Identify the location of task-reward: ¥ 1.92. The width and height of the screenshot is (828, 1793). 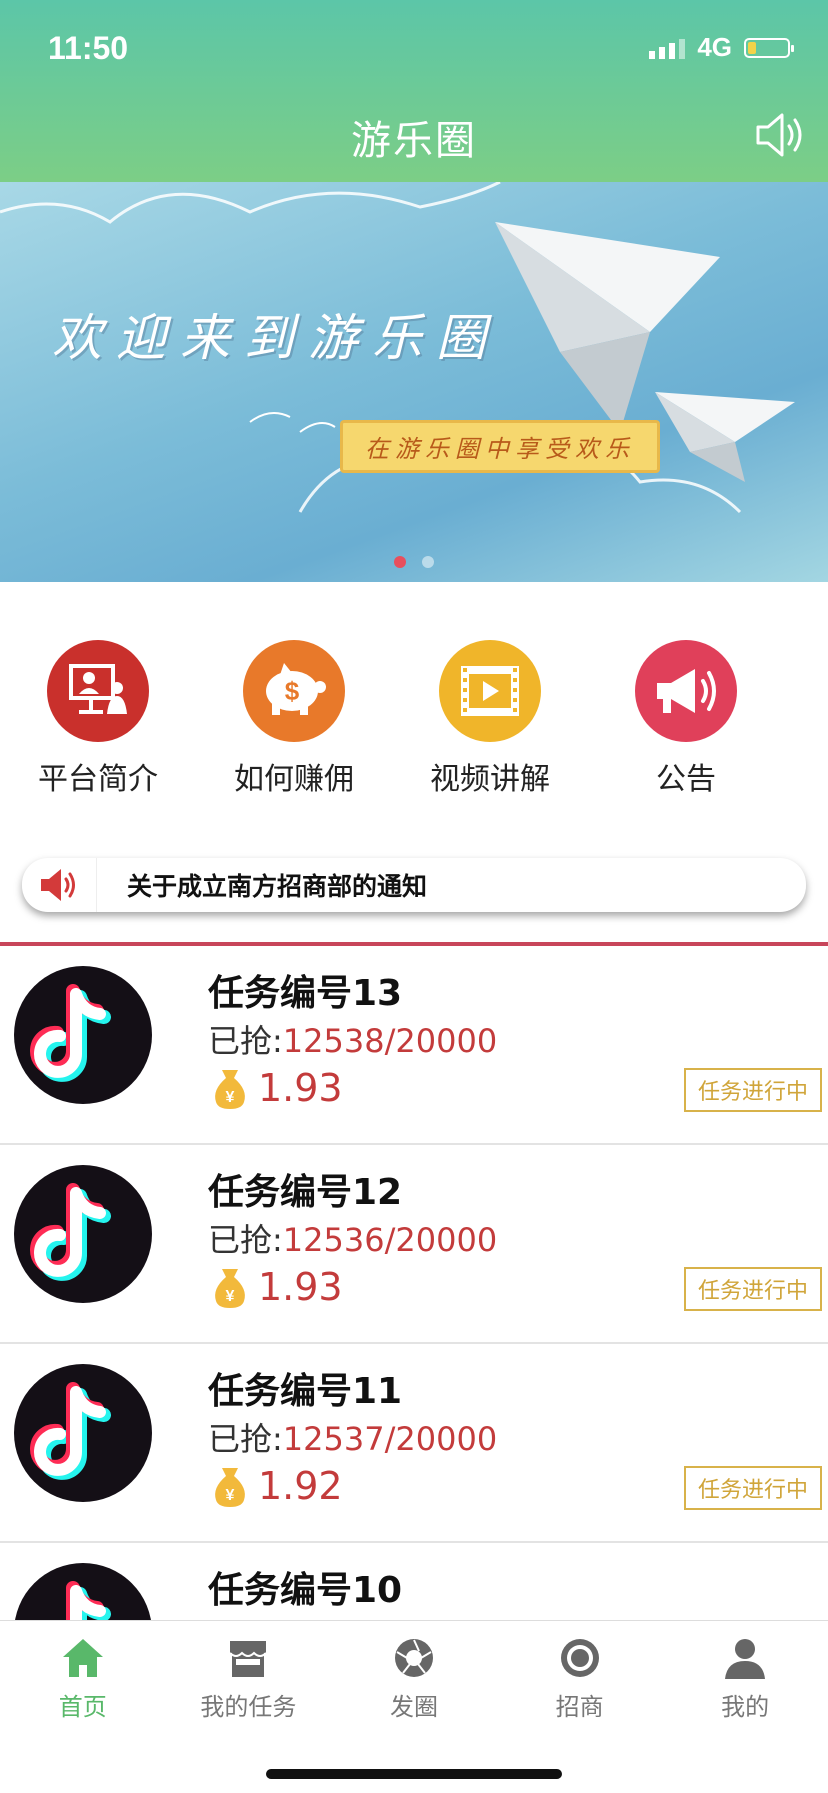
(277, 1486).